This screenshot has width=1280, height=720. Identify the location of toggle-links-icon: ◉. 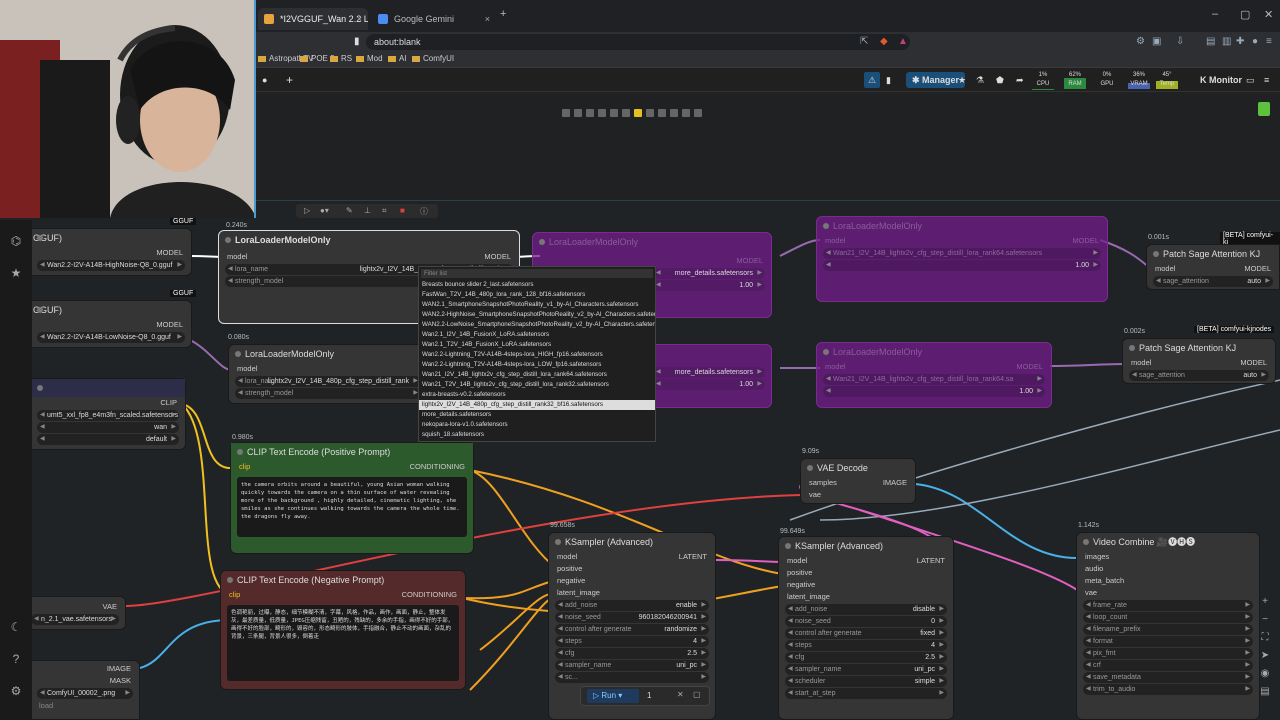
(1265, 675).